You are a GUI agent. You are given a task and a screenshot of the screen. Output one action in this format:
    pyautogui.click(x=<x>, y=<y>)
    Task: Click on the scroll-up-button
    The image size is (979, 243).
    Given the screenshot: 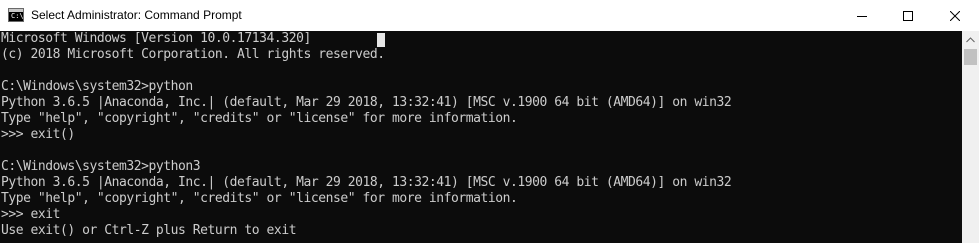 What is the action you would take?
    pyautogui.click(x=970, y=39)
    